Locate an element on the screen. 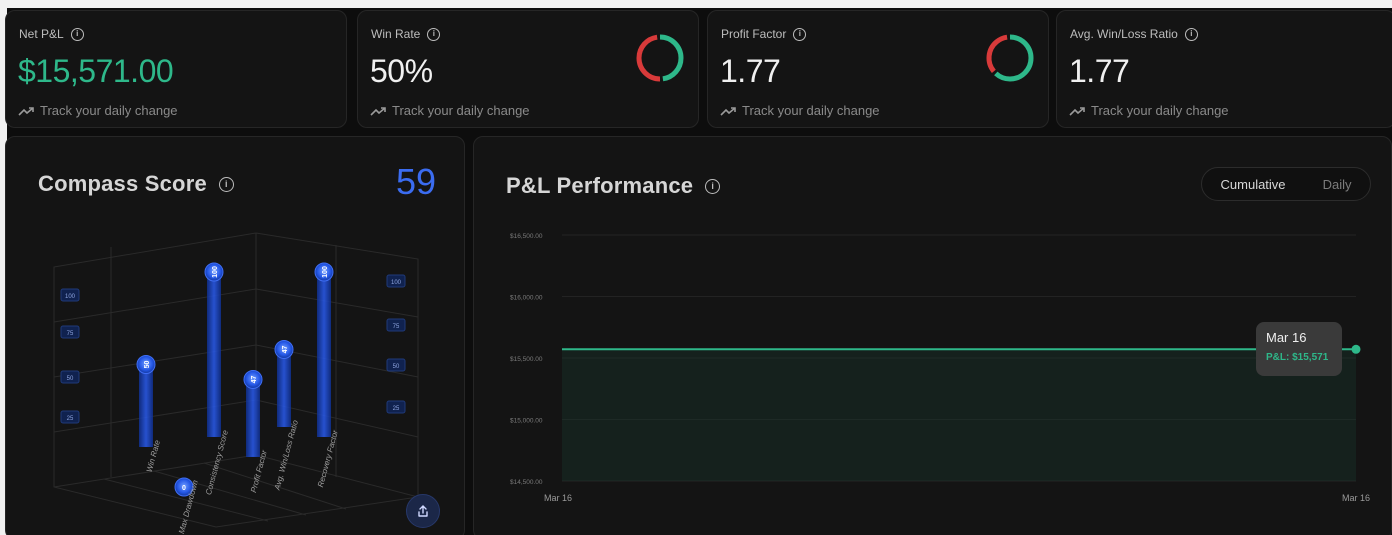 This screenshot has width=1392, height=535. profit-factor-ring is located at coordinates (1010, 58).